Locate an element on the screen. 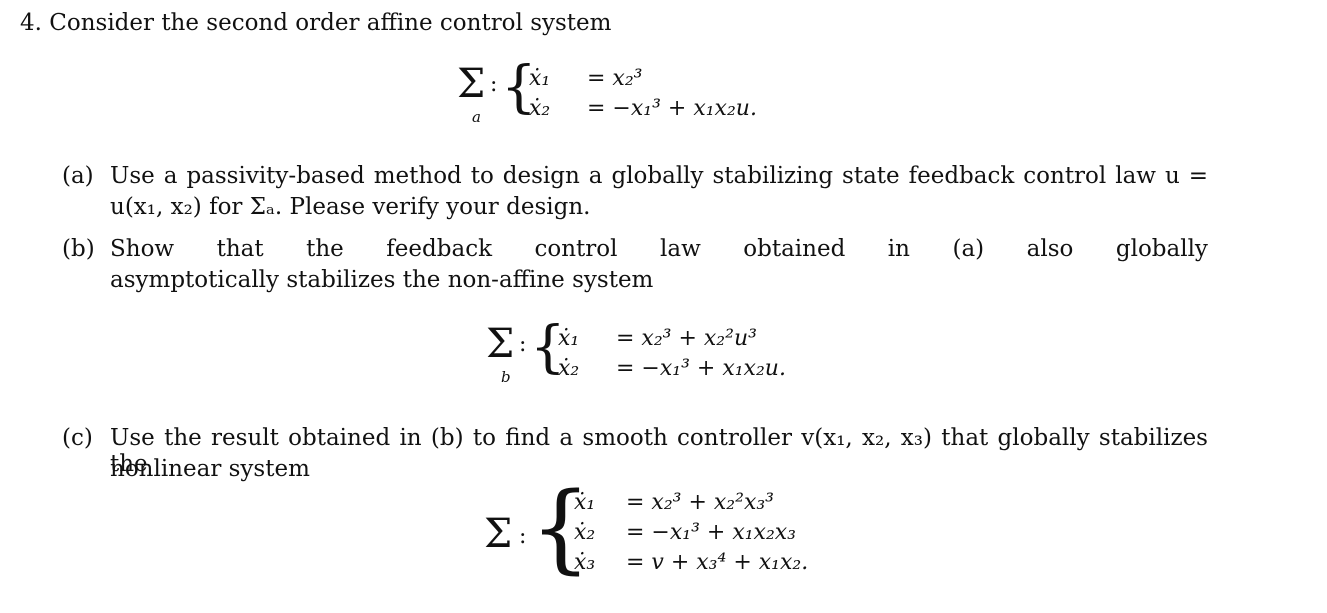 Image resolution: width=1327 pixels, height=613 pixels. part-c-marker: (c) is located at coordinates (77, 438).